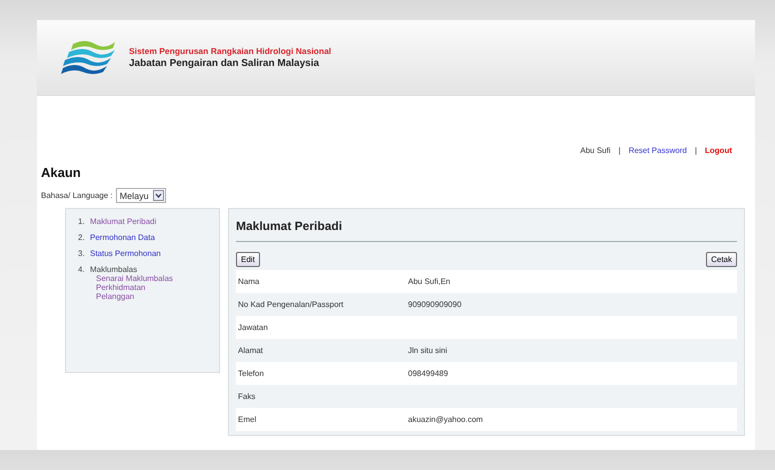 This screenshot has width=775, height=470. I want to click on menu-heading: Maklumbalas, so click(114, 269).